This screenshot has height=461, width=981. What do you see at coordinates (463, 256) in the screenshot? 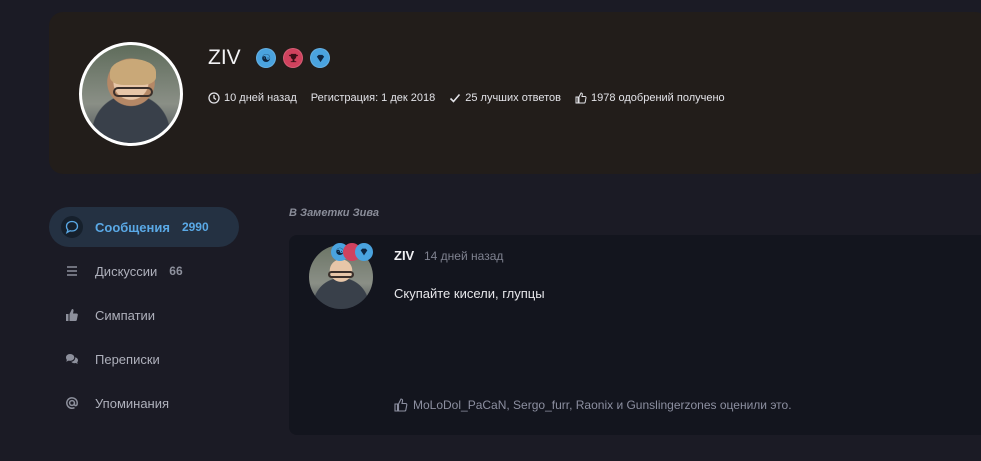
I see `post-timestamp: 14 дней назад` at bounding box center [463, 256].